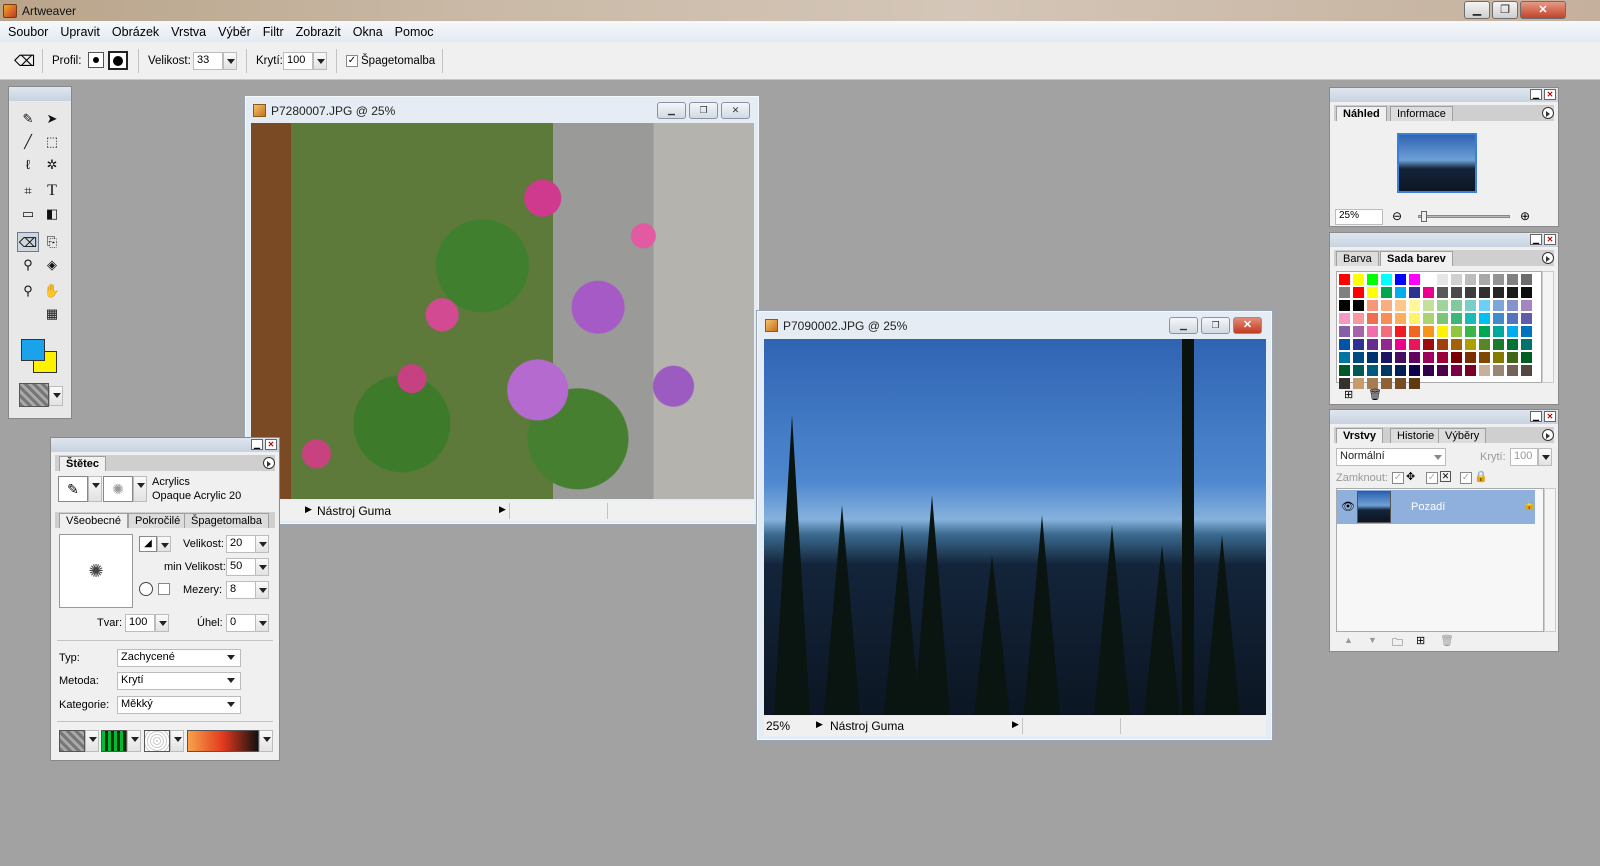 The height and width of the screenshot is (866, 1600). Describe the element at coordinates (52, 291) in the screenshot. I see `hand-tool-icon: ✋` at that location.